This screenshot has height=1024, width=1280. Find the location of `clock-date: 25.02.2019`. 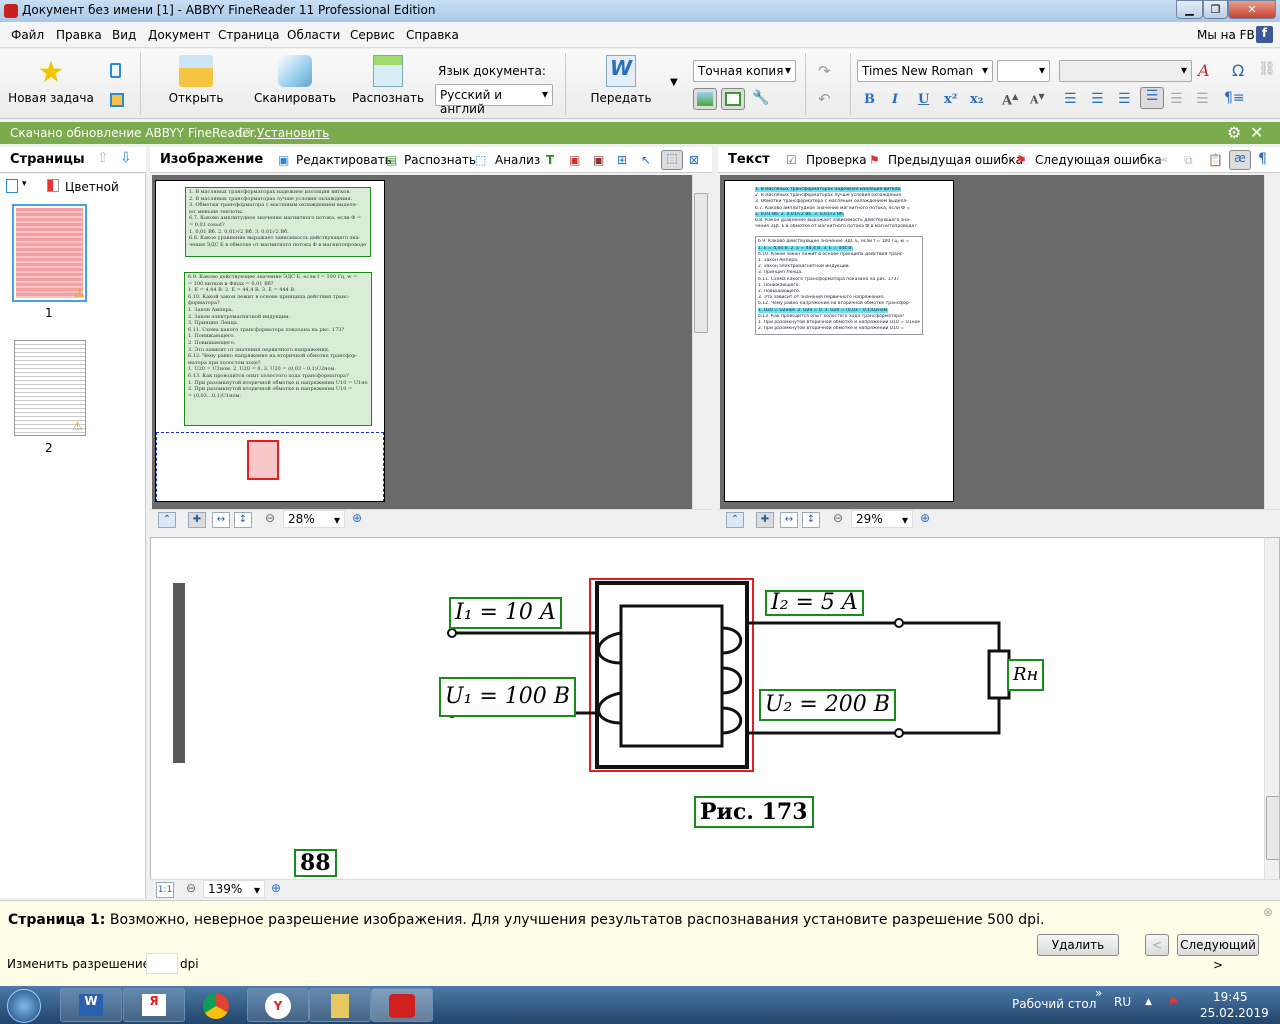

clock-date: 25.02.2019 is located at coordinates (1234, 1013).